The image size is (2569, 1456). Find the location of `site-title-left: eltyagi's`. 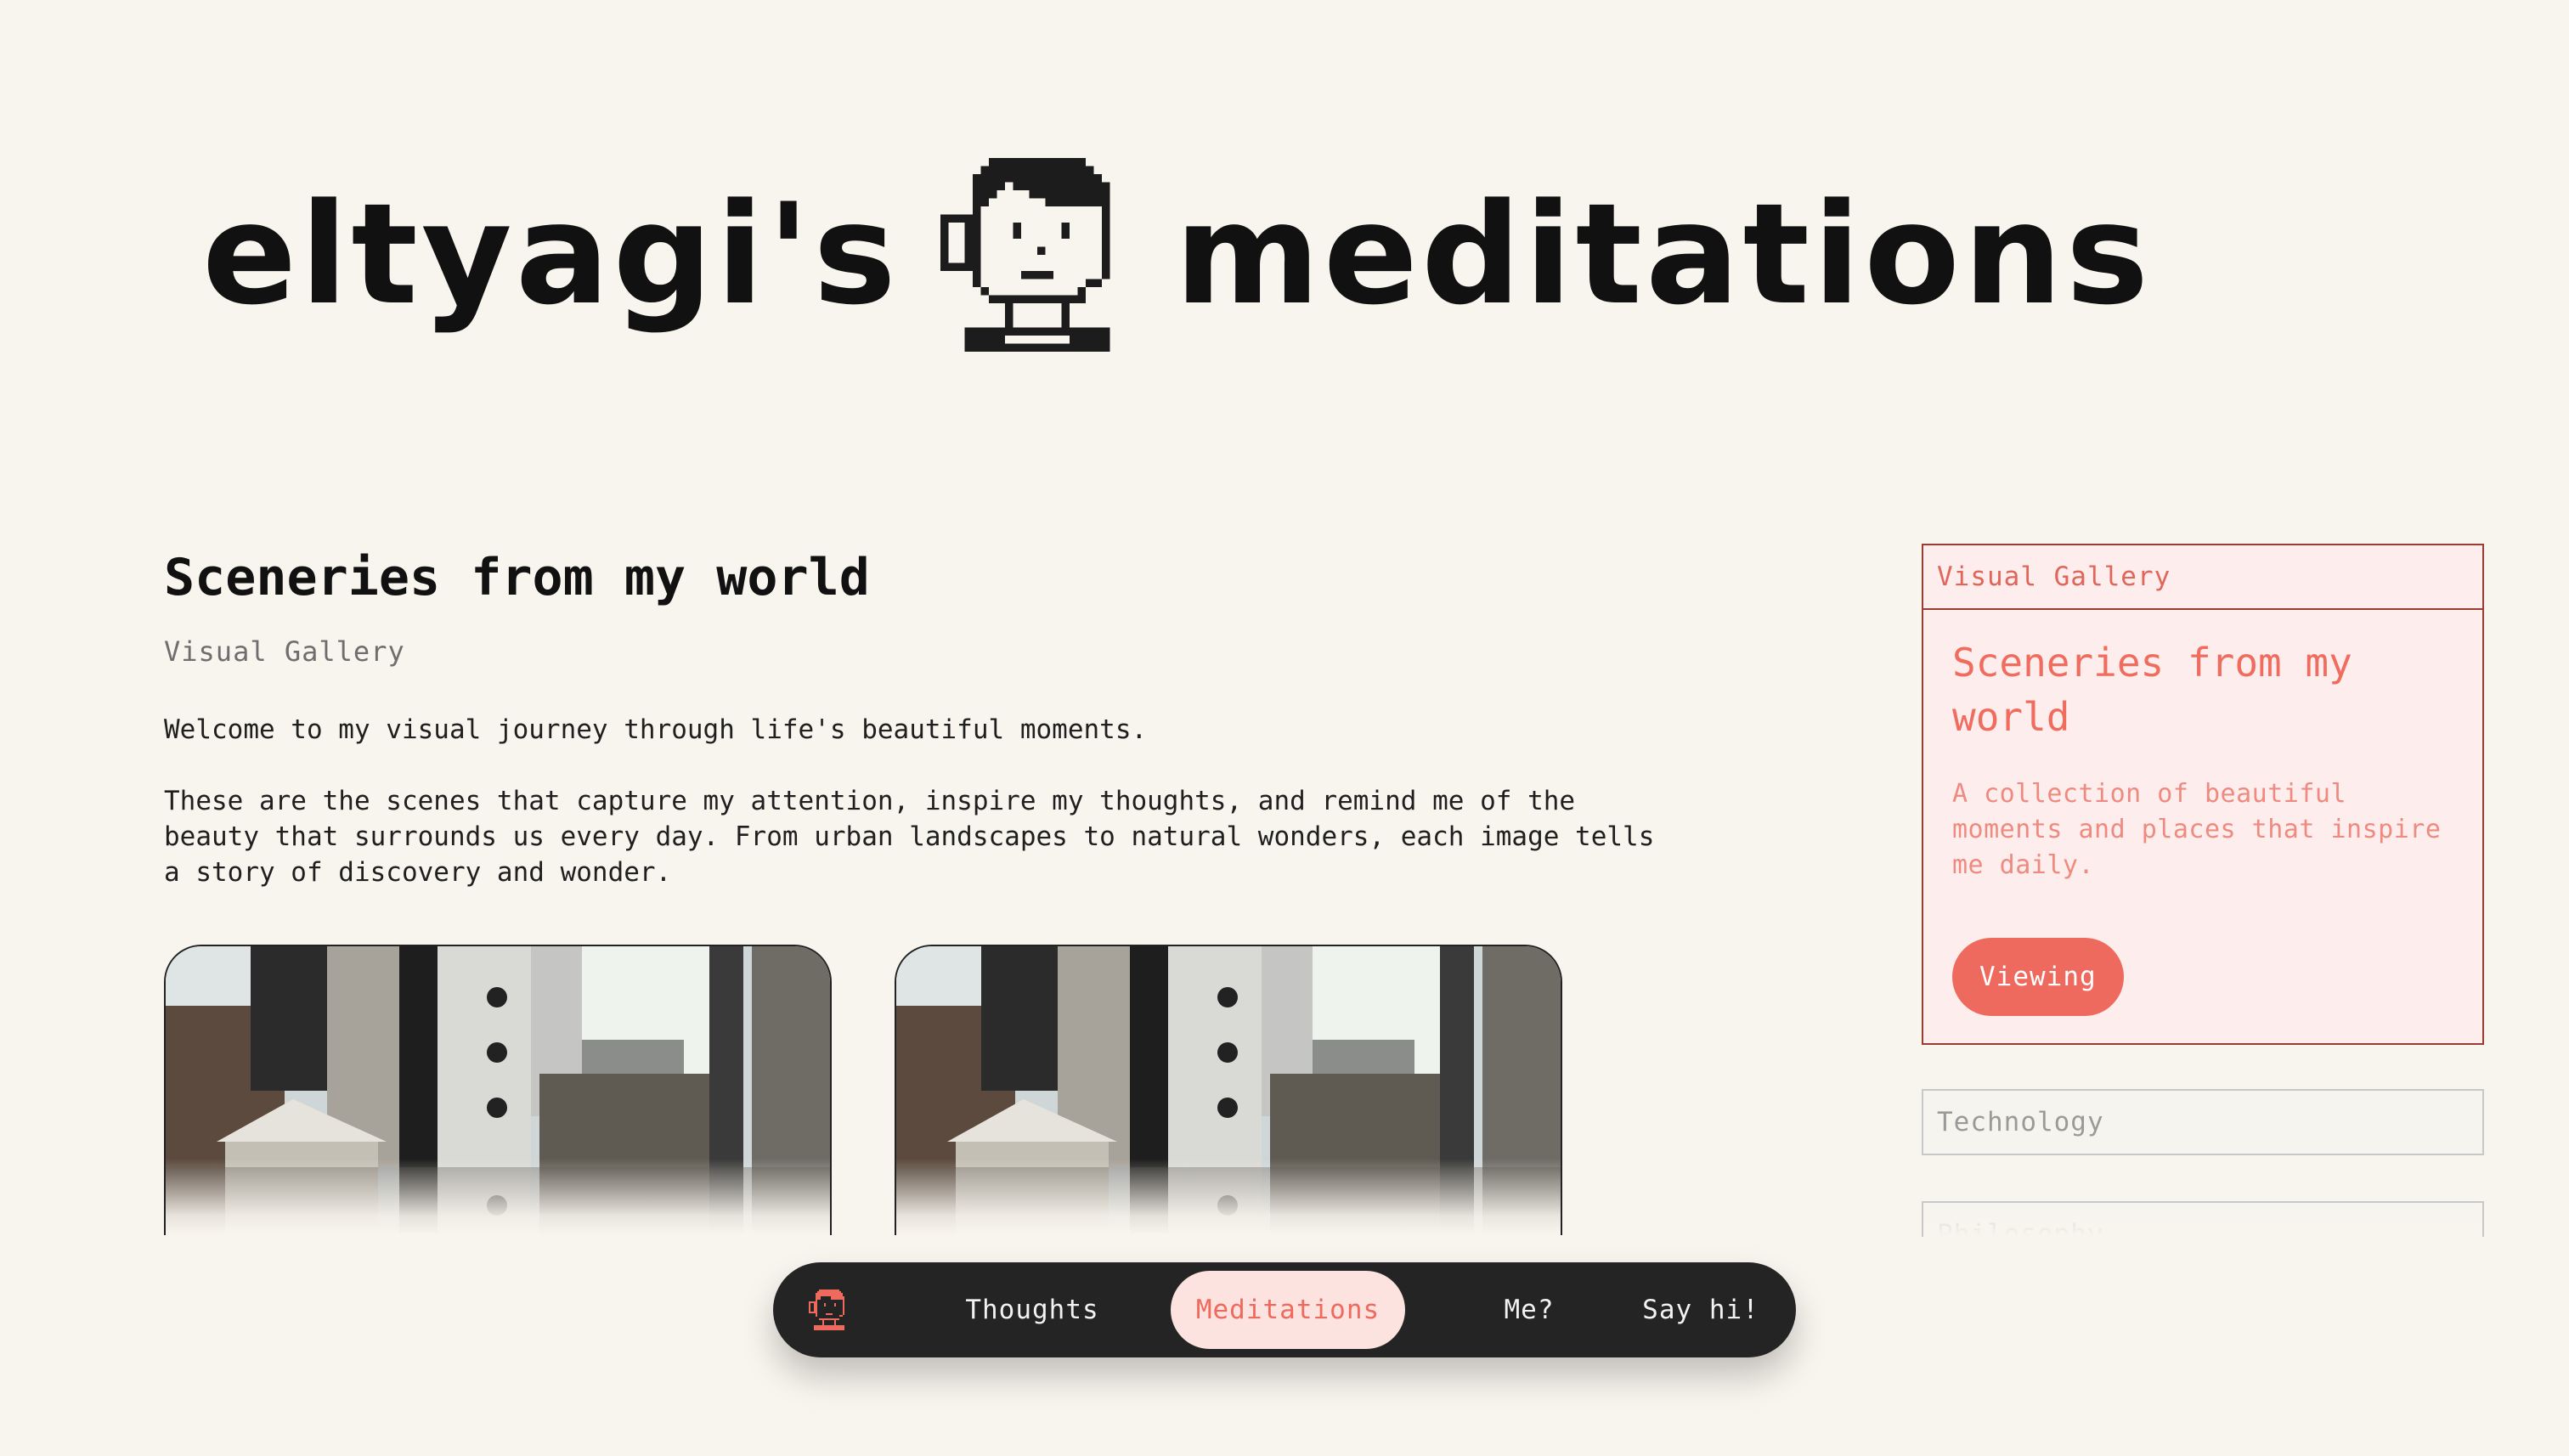

site-title-left: eltyagi's is located at coordinates (551, 255).